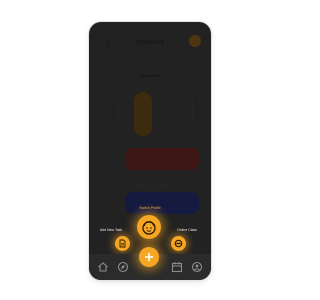 The image size is (320, 300). I want to click on switch-profile-label: Switch Profile, so click(150, 208).